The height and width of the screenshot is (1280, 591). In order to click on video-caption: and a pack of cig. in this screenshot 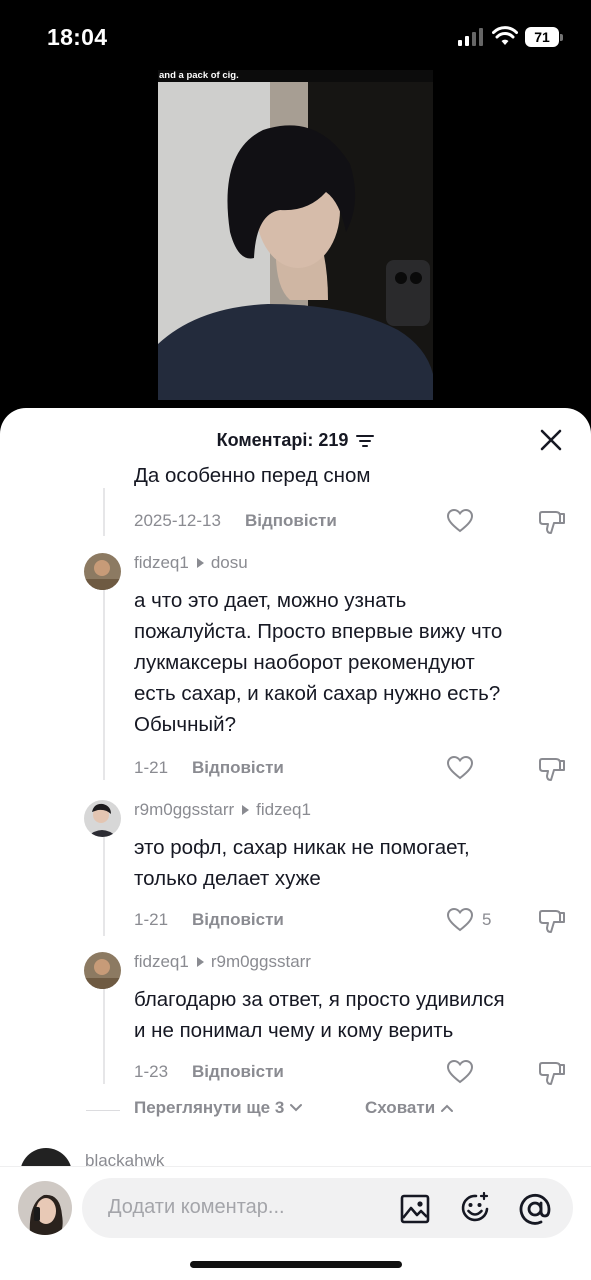, I will do `click(199, 75)`.